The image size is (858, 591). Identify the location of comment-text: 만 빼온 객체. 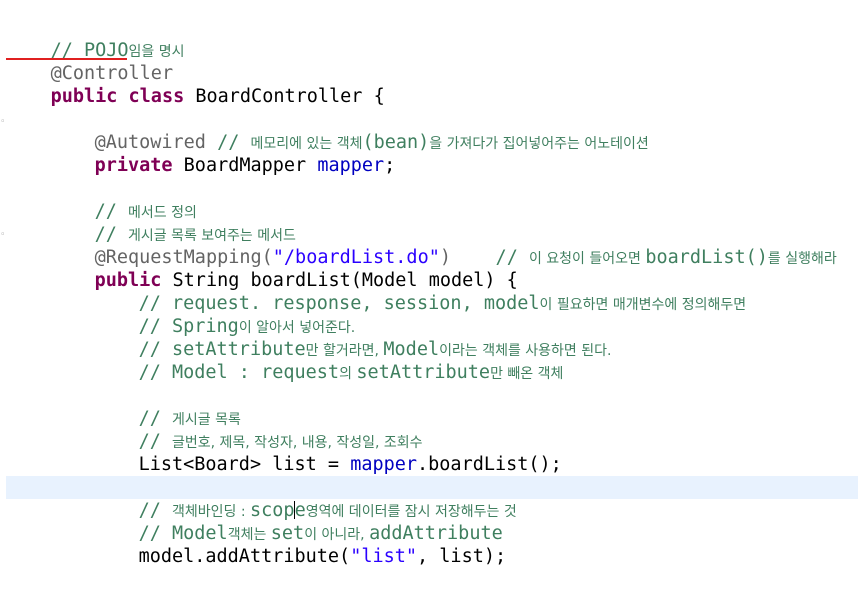
(527, 374).